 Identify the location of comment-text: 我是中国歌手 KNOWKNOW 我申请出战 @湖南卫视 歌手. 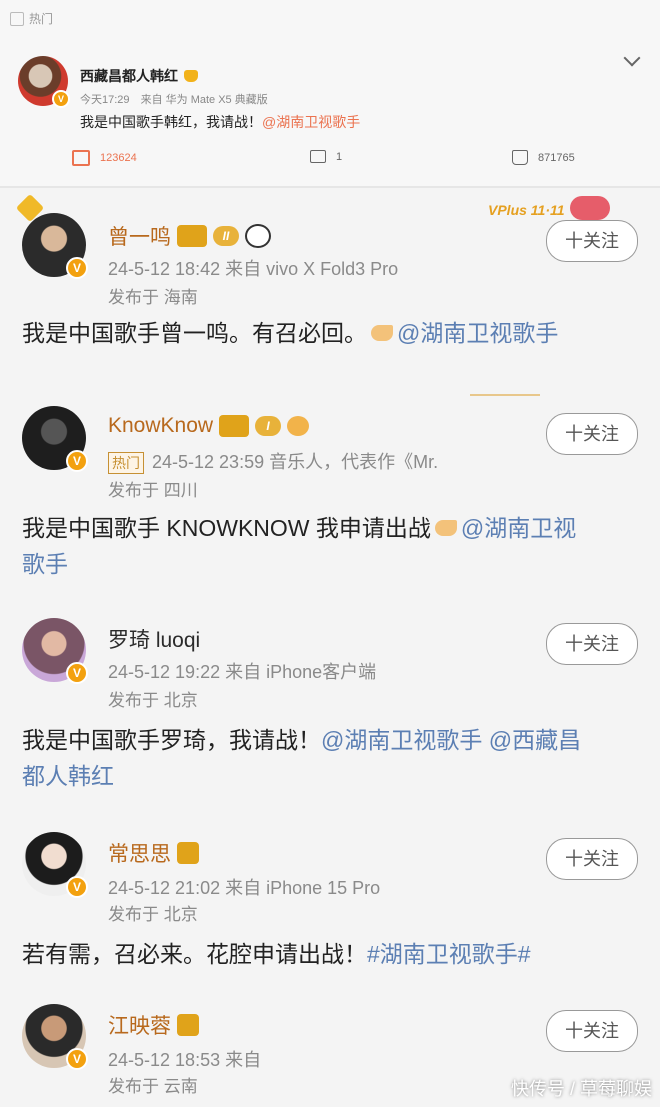
(299, 546).